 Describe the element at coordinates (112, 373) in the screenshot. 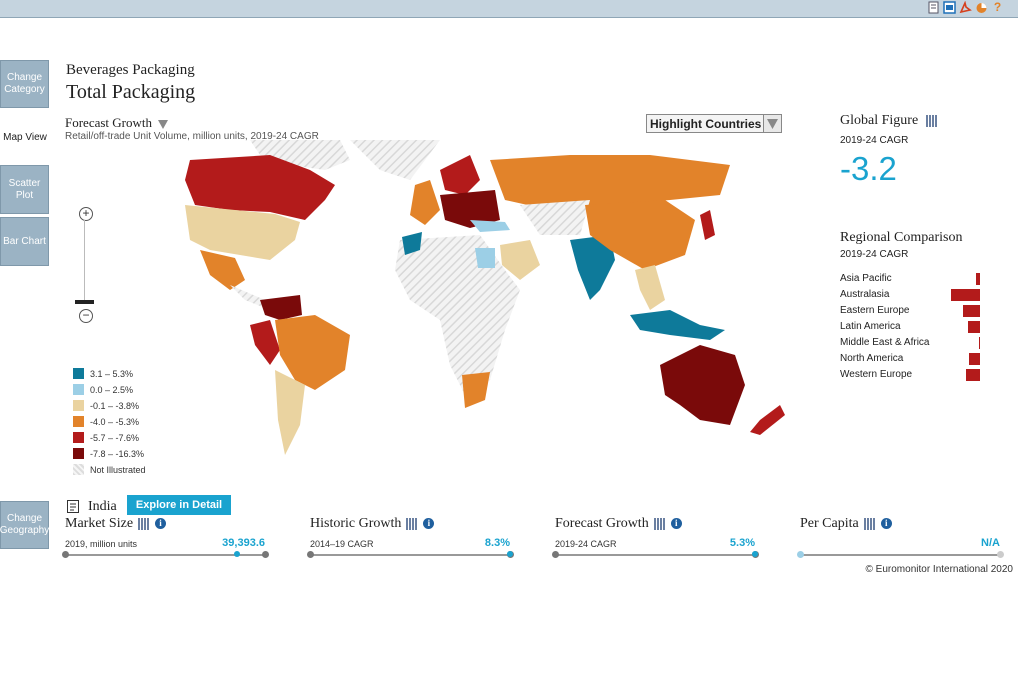

I see `legend-label: 3.1 – 5.3%` at that location.